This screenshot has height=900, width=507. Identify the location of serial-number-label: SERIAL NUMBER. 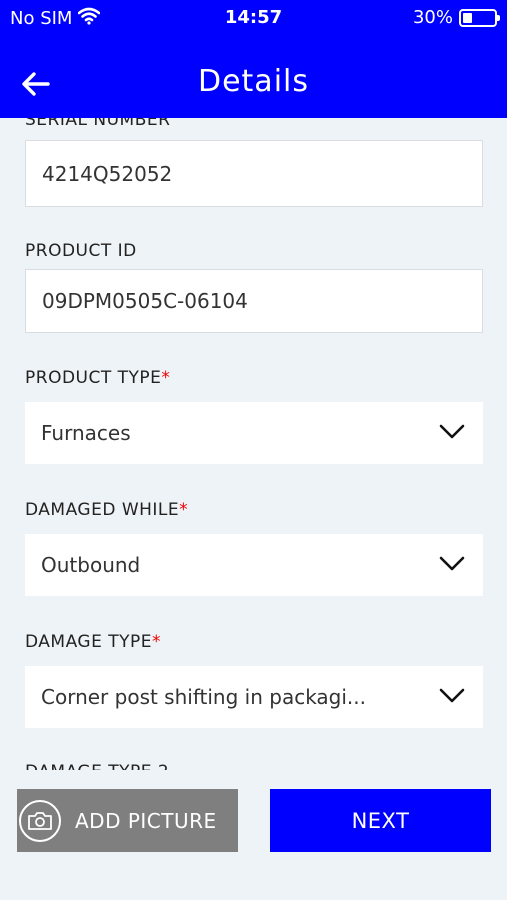
(98, 124).